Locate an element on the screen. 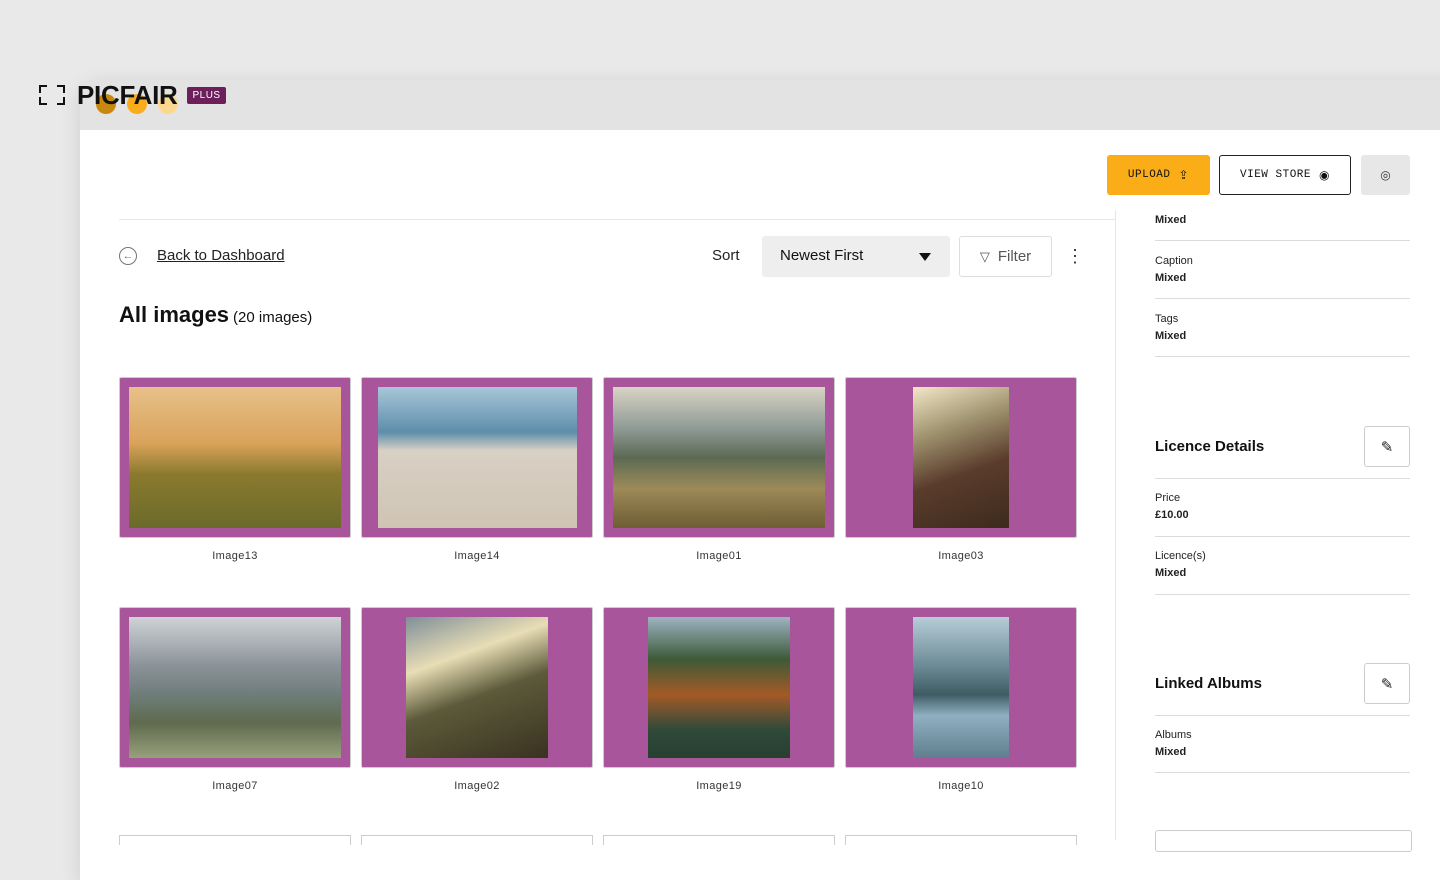 This screenshot has height=880, width=1440. upload-label: UPLOAD is located at coordinates (1149, 175).